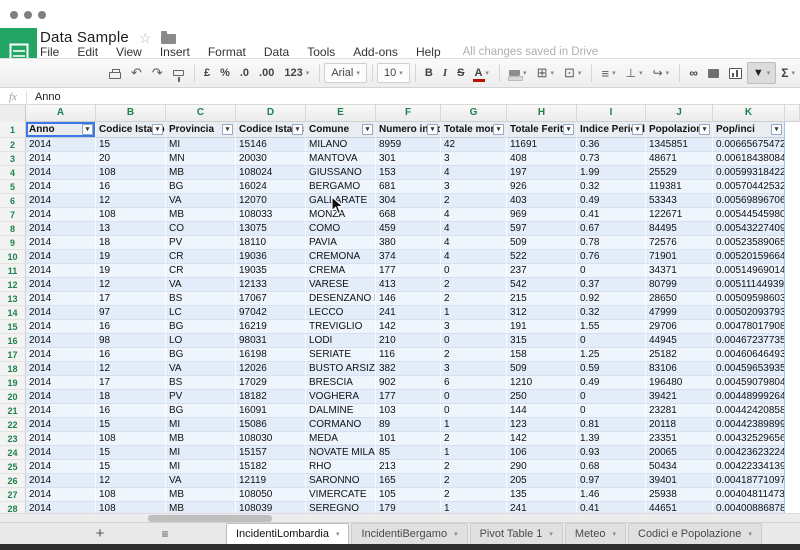  What do you see at coordinates (393, 73) in the screenshot?
I see `font-size-select: 10 ▾` at bounding box center [393, 73].